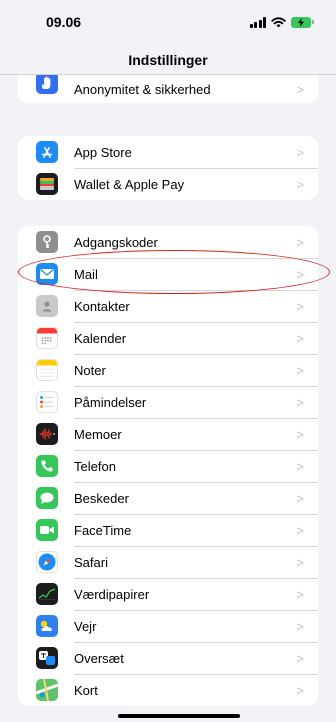  I want to click on settings-row-label: Anonymitet & sikkerhed, so click(142, 89).